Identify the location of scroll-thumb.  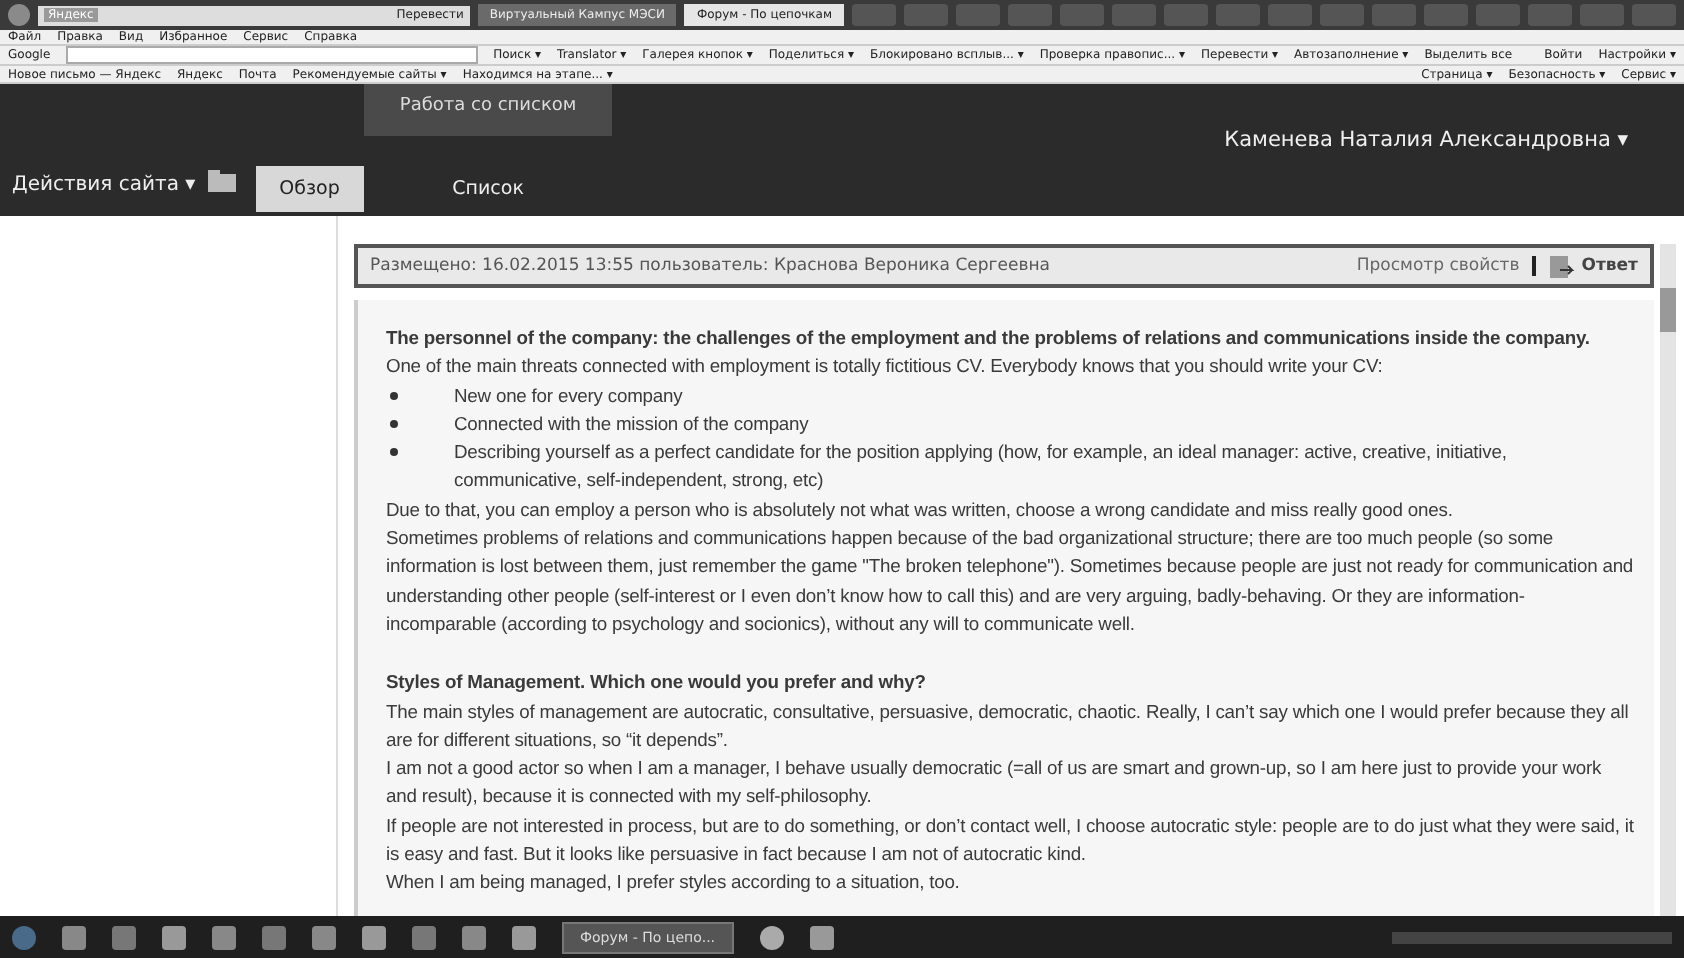
(1668, 310).